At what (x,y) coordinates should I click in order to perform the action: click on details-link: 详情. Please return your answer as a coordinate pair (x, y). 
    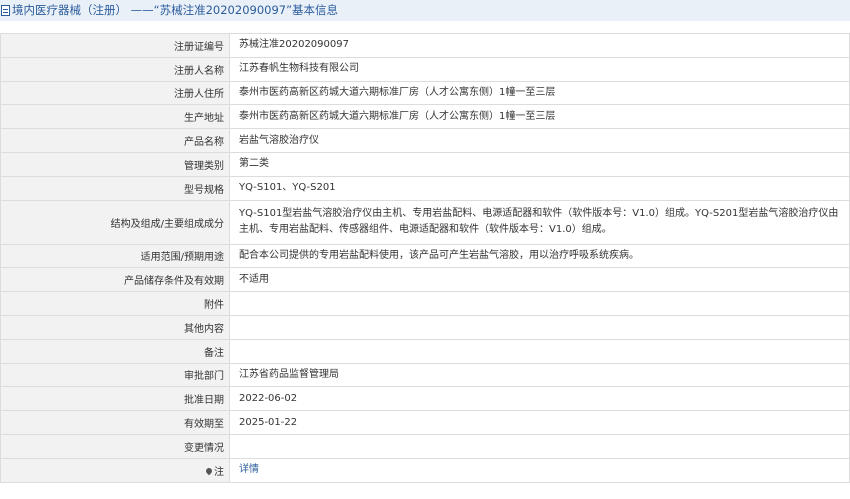
    Looking at the image, I should click on (249, 469).